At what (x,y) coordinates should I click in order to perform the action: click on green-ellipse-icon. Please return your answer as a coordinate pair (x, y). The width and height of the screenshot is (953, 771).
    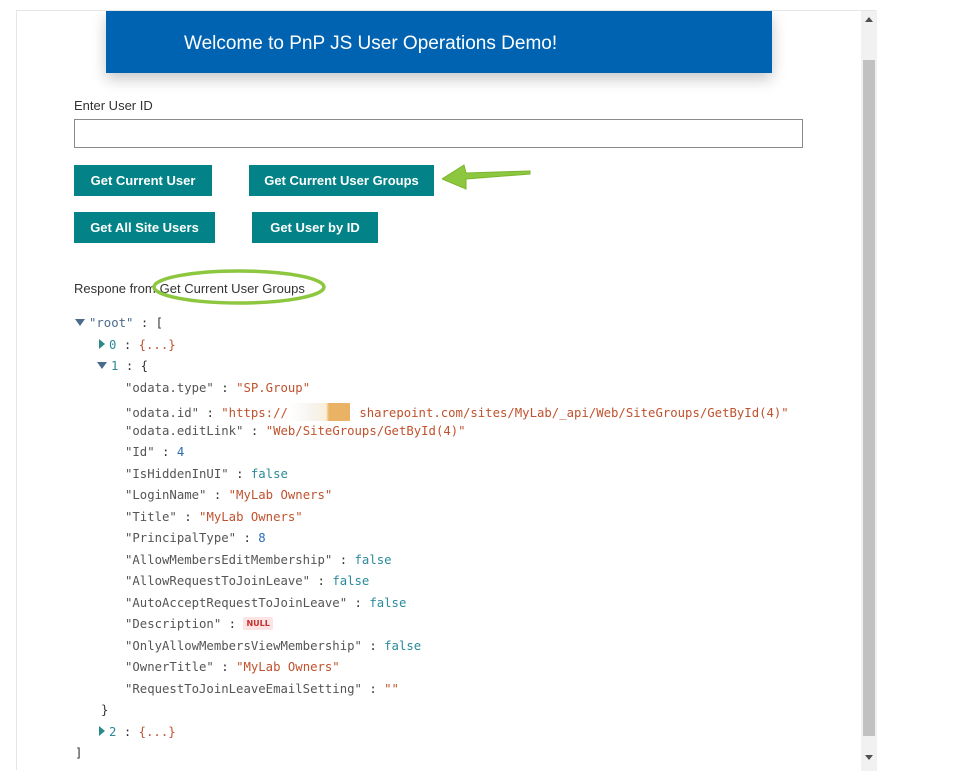
    Looking at the image, I should click on (239, 287).